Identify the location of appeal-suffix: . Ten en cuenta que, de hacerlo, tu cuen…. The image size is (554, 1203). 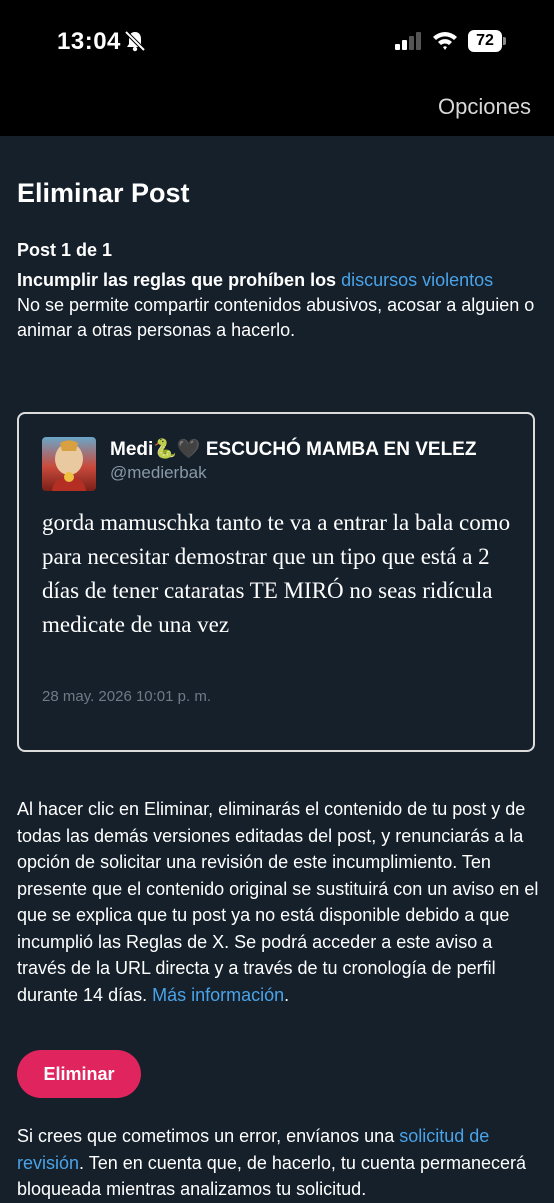
(272, 1176).